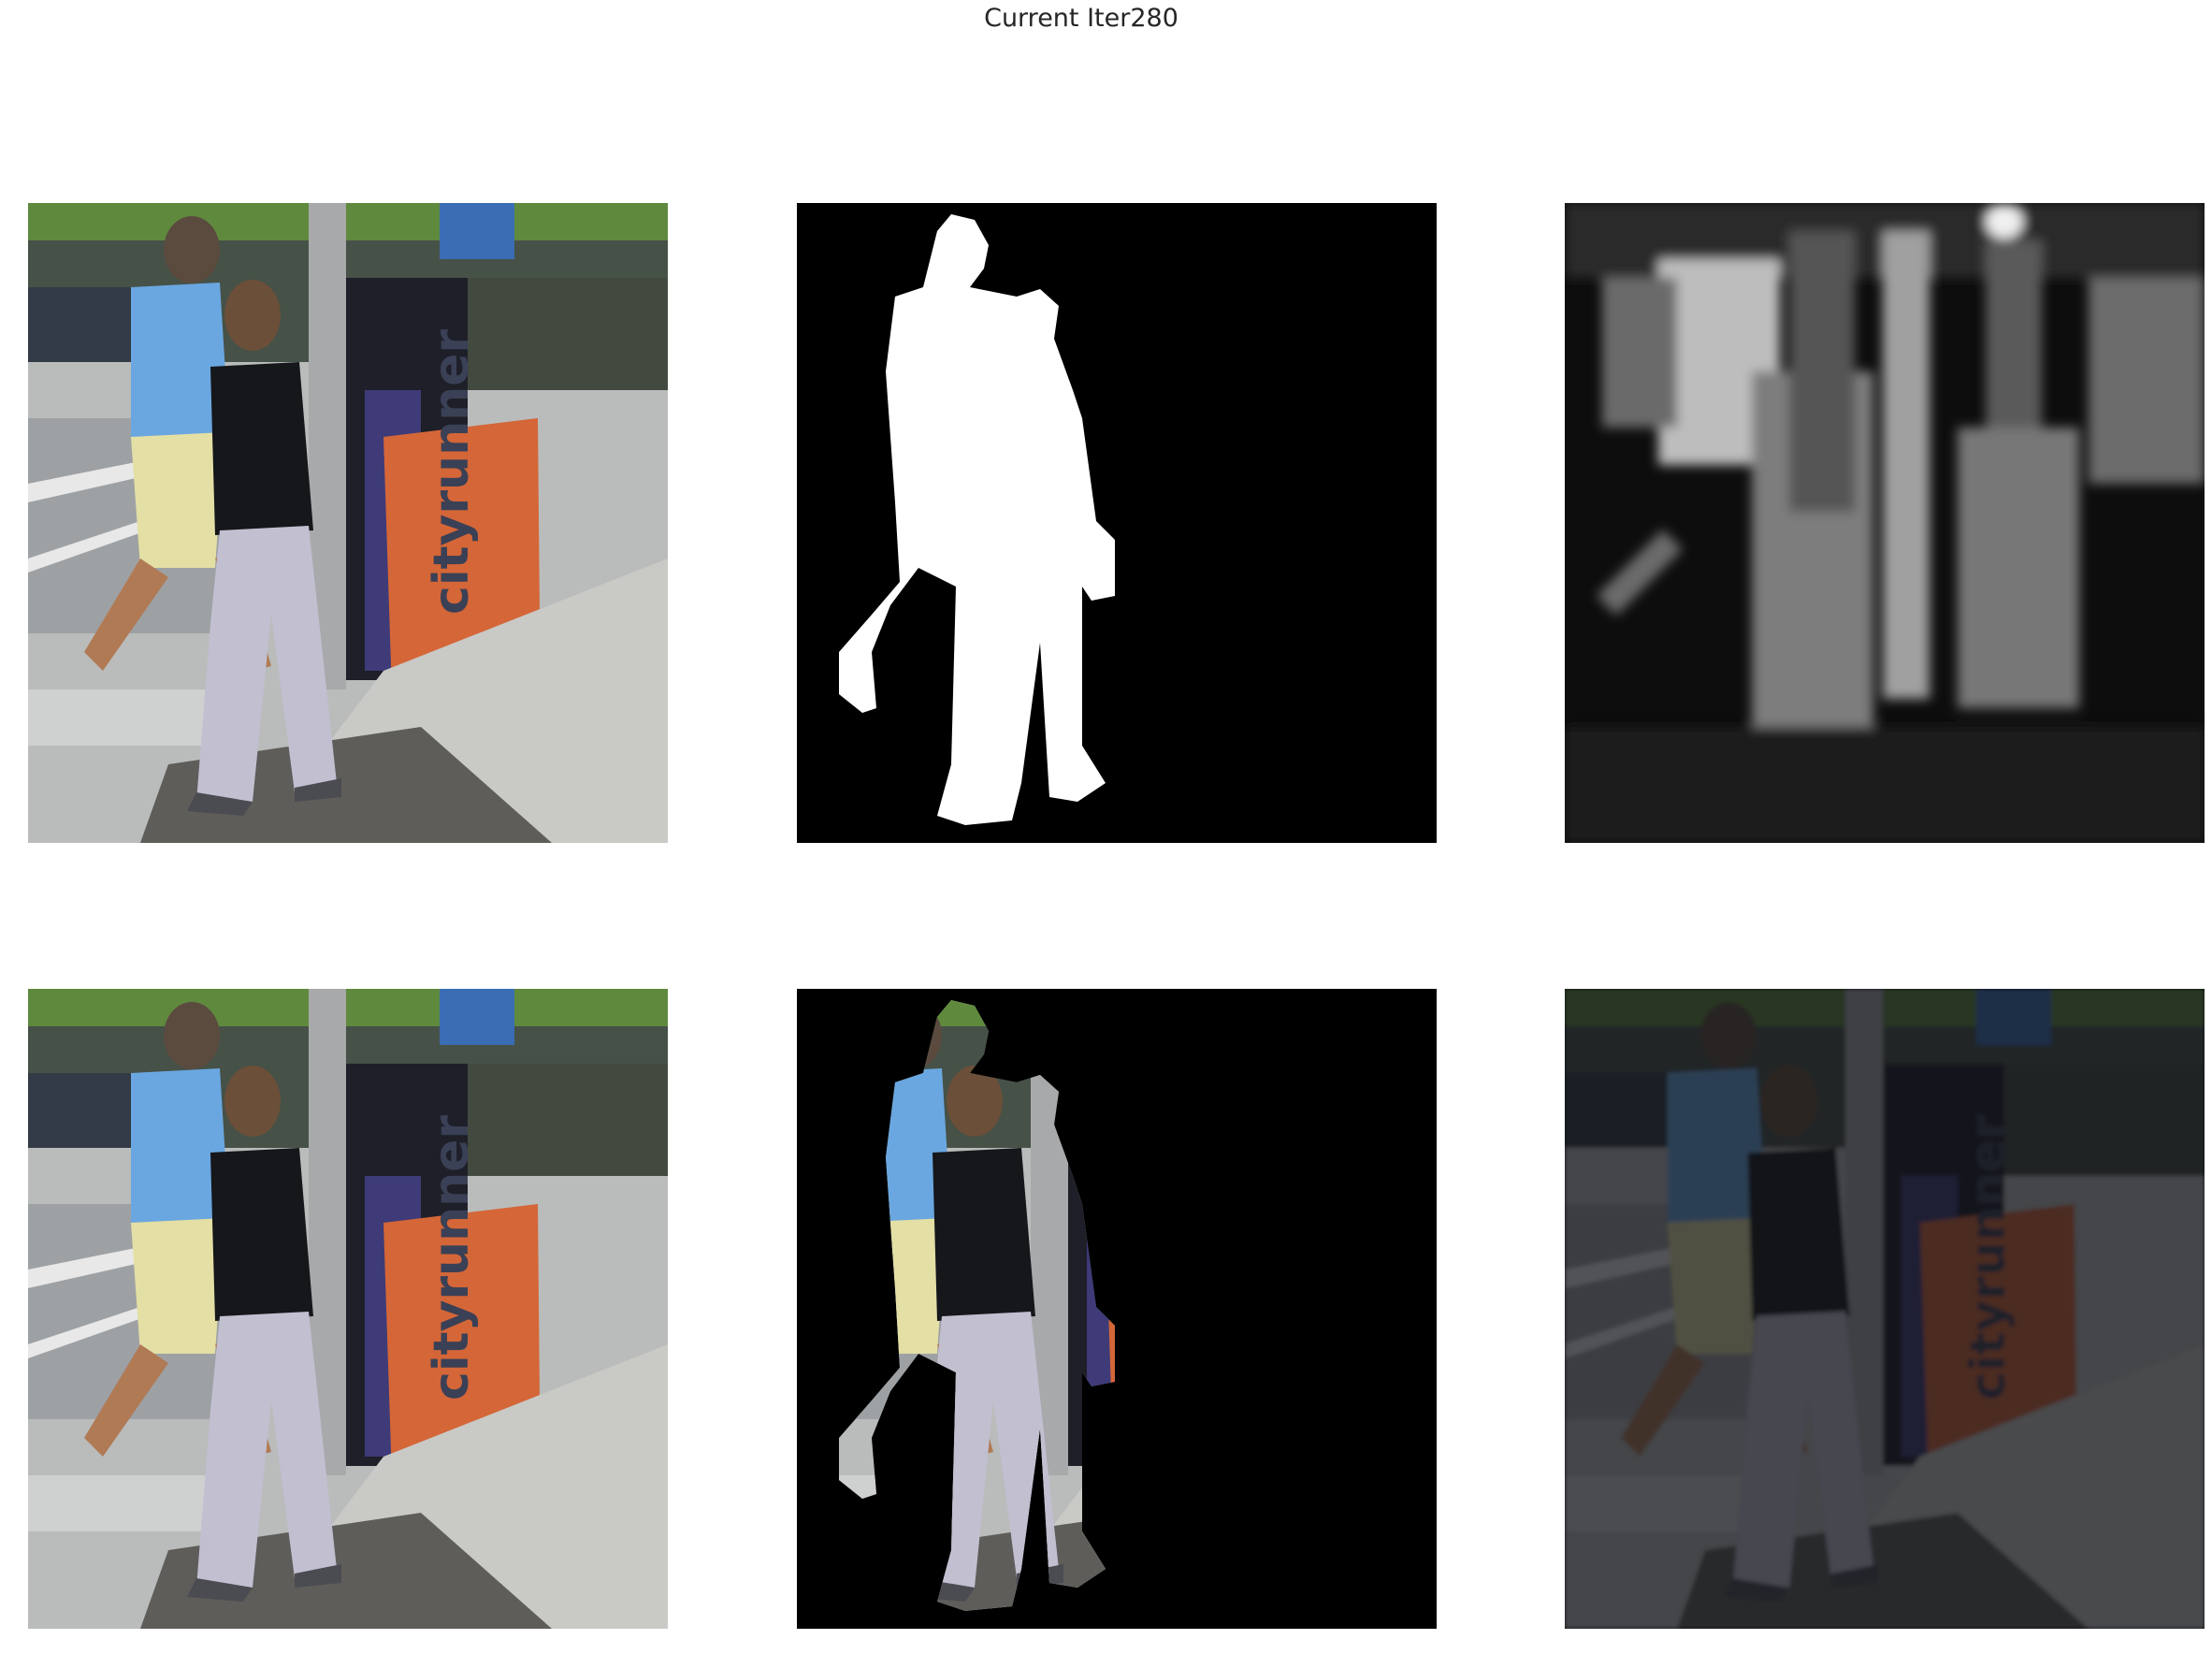 This screenshot has width=2212, height=1654. Describe the element at coordinates (1117, 1309) in the screenshot. I see `masked-foreground` at that location.